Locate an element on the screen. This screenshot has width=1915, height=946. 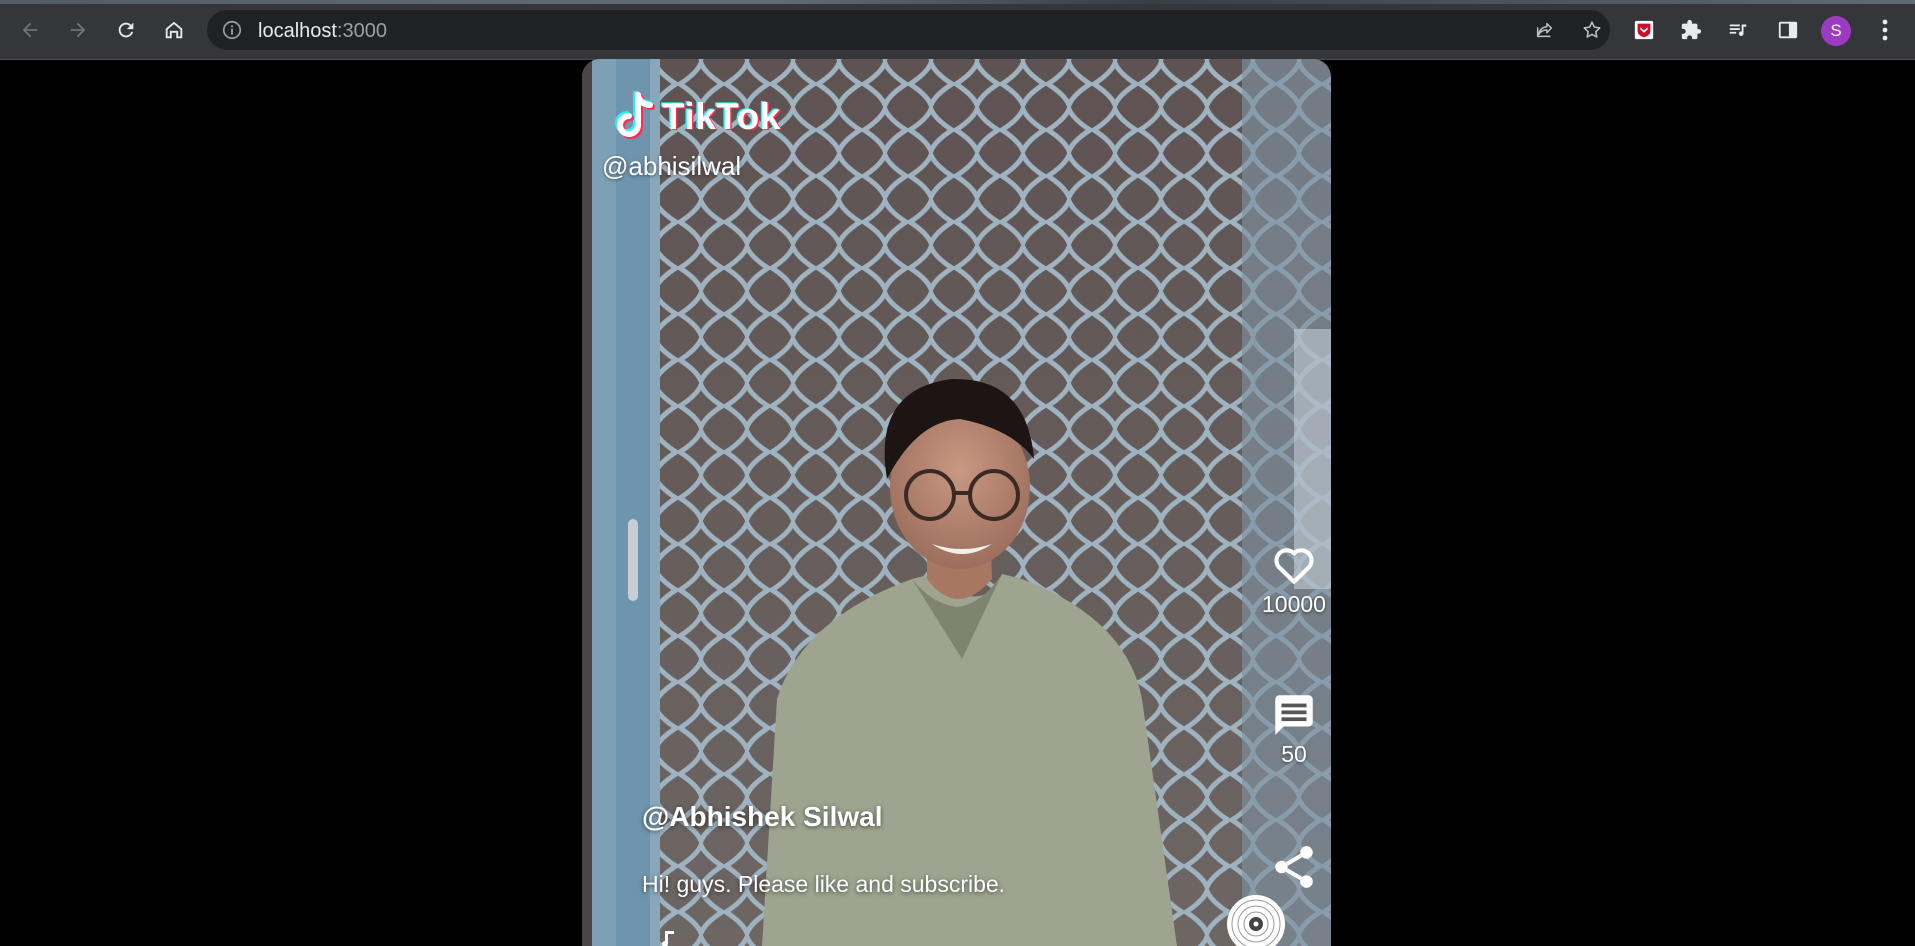
comment-button: 50 is located at coordinates (1292, 728).